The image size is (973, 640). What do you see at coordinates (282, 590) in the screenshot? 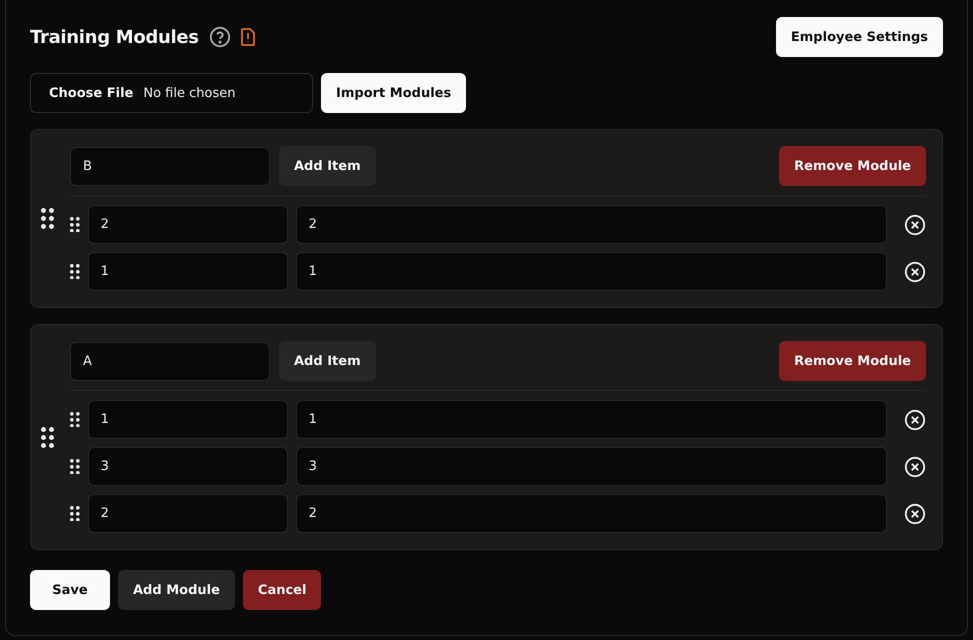
I see `footer-button: Cancel` at bounding box center [282, 590].